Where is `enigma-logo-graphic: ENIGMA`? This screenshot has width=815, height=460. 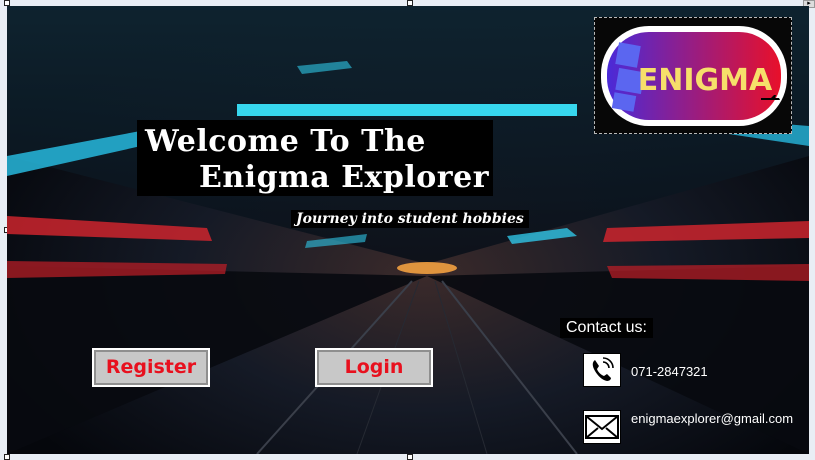
enigma-logo-graphic: ENIGMA is located at coordinates (694, 76).